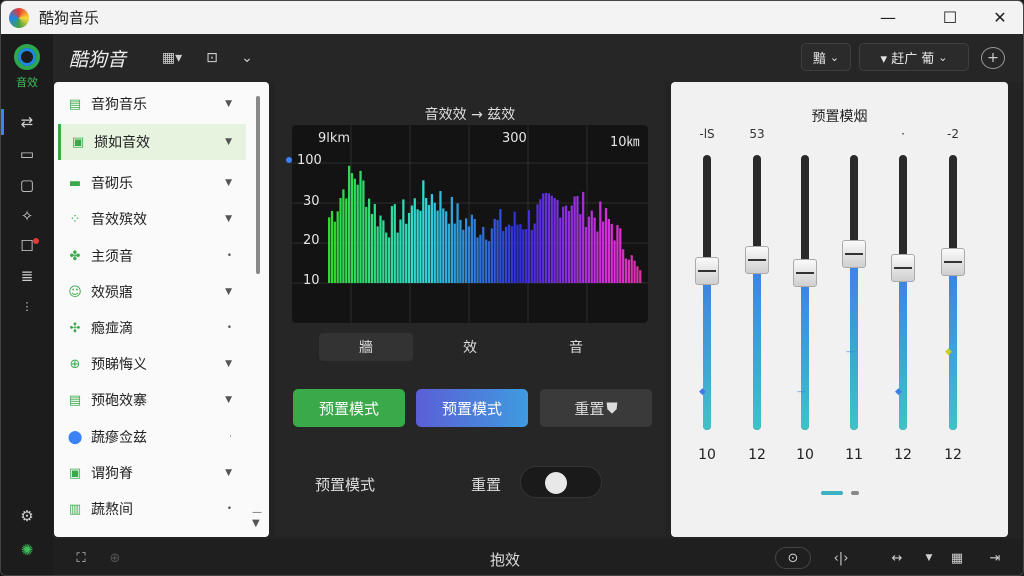 Image resolution: width=1024 pixels, height=576 pixels. Describe the element at coordinates (826, 57) in the screenshot. I see `mode-select: 黯 ⌄` at that location.